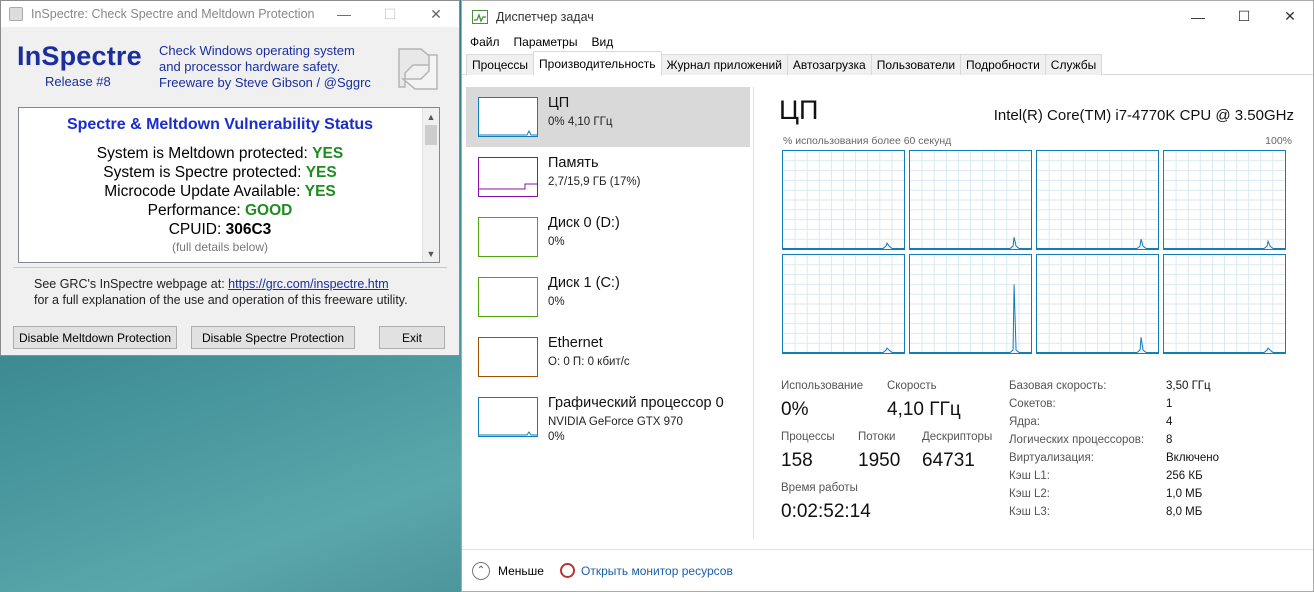  I want to click on resource-disk1: Диск 1 (C:) 0%, so click(608, 297).